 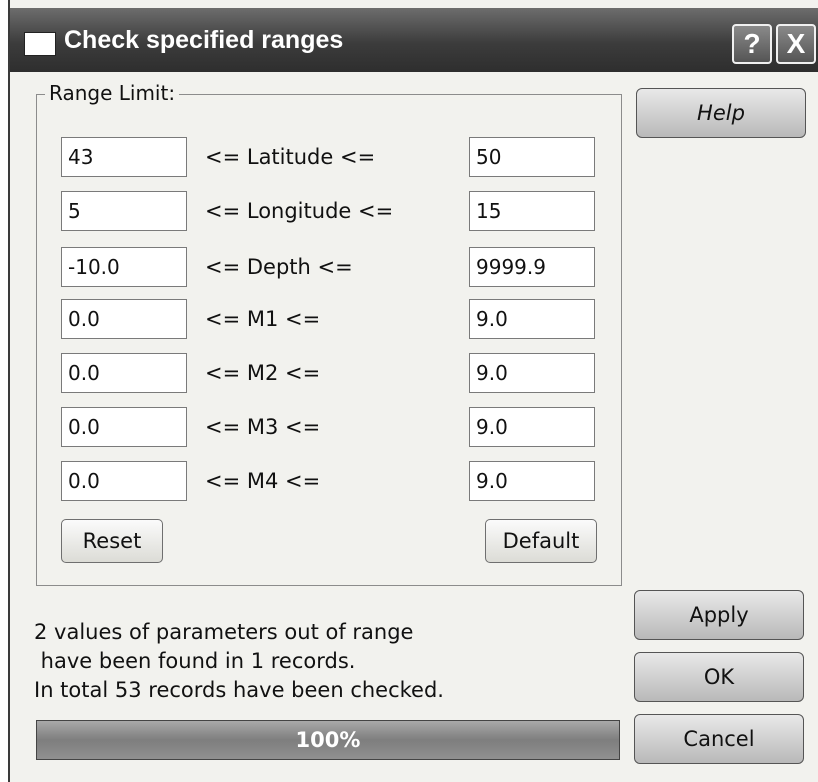 What do you see at coordinates (719, 739) in the screenshot?
I see `cancel-button: Cancel` at bounding box center [719, 739].